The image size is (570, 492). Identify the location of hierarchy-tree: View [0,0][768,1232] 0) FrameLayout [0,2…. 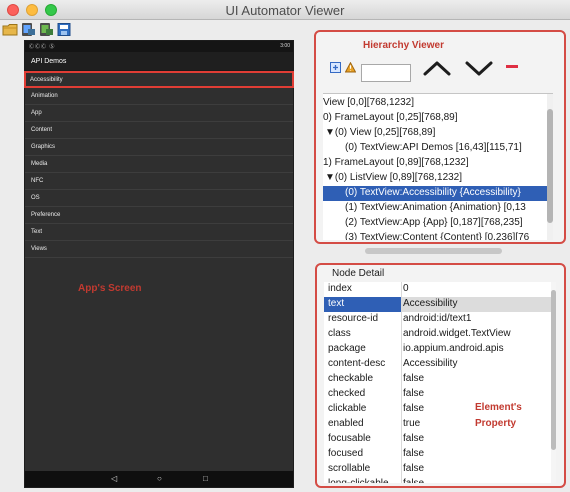
(438, 166).